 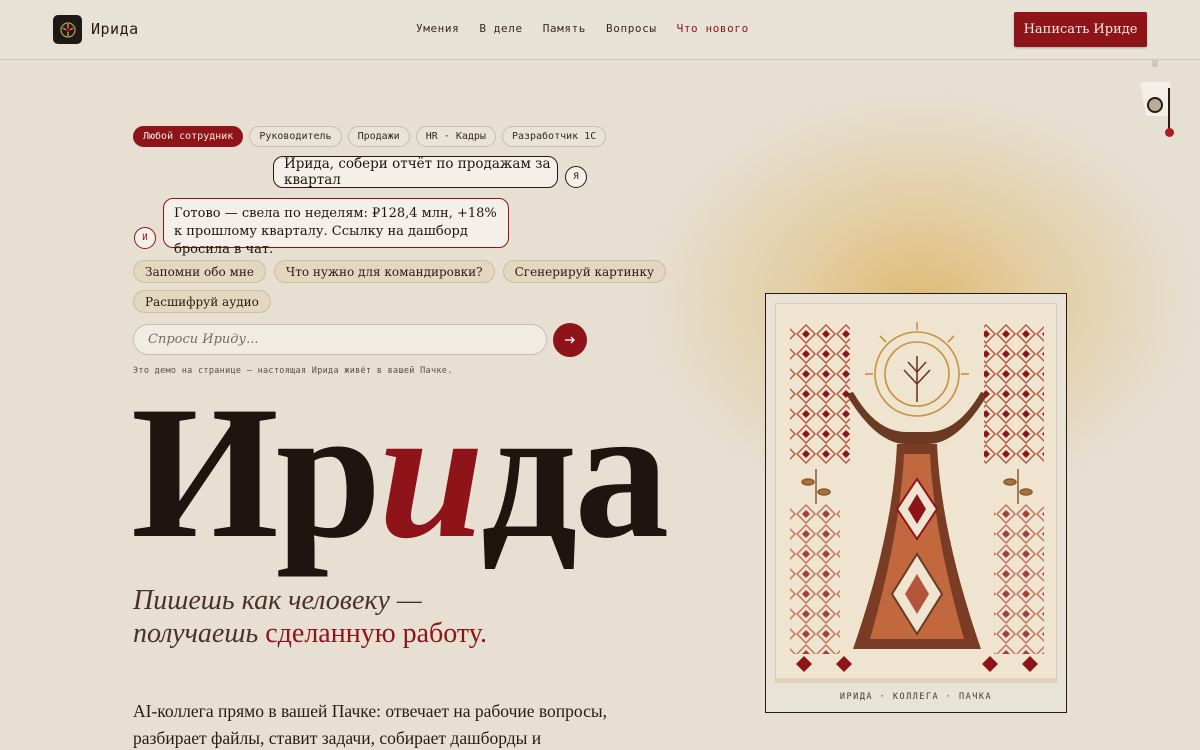 I want to click on side-widget-top, so click(x=1155, y=63).